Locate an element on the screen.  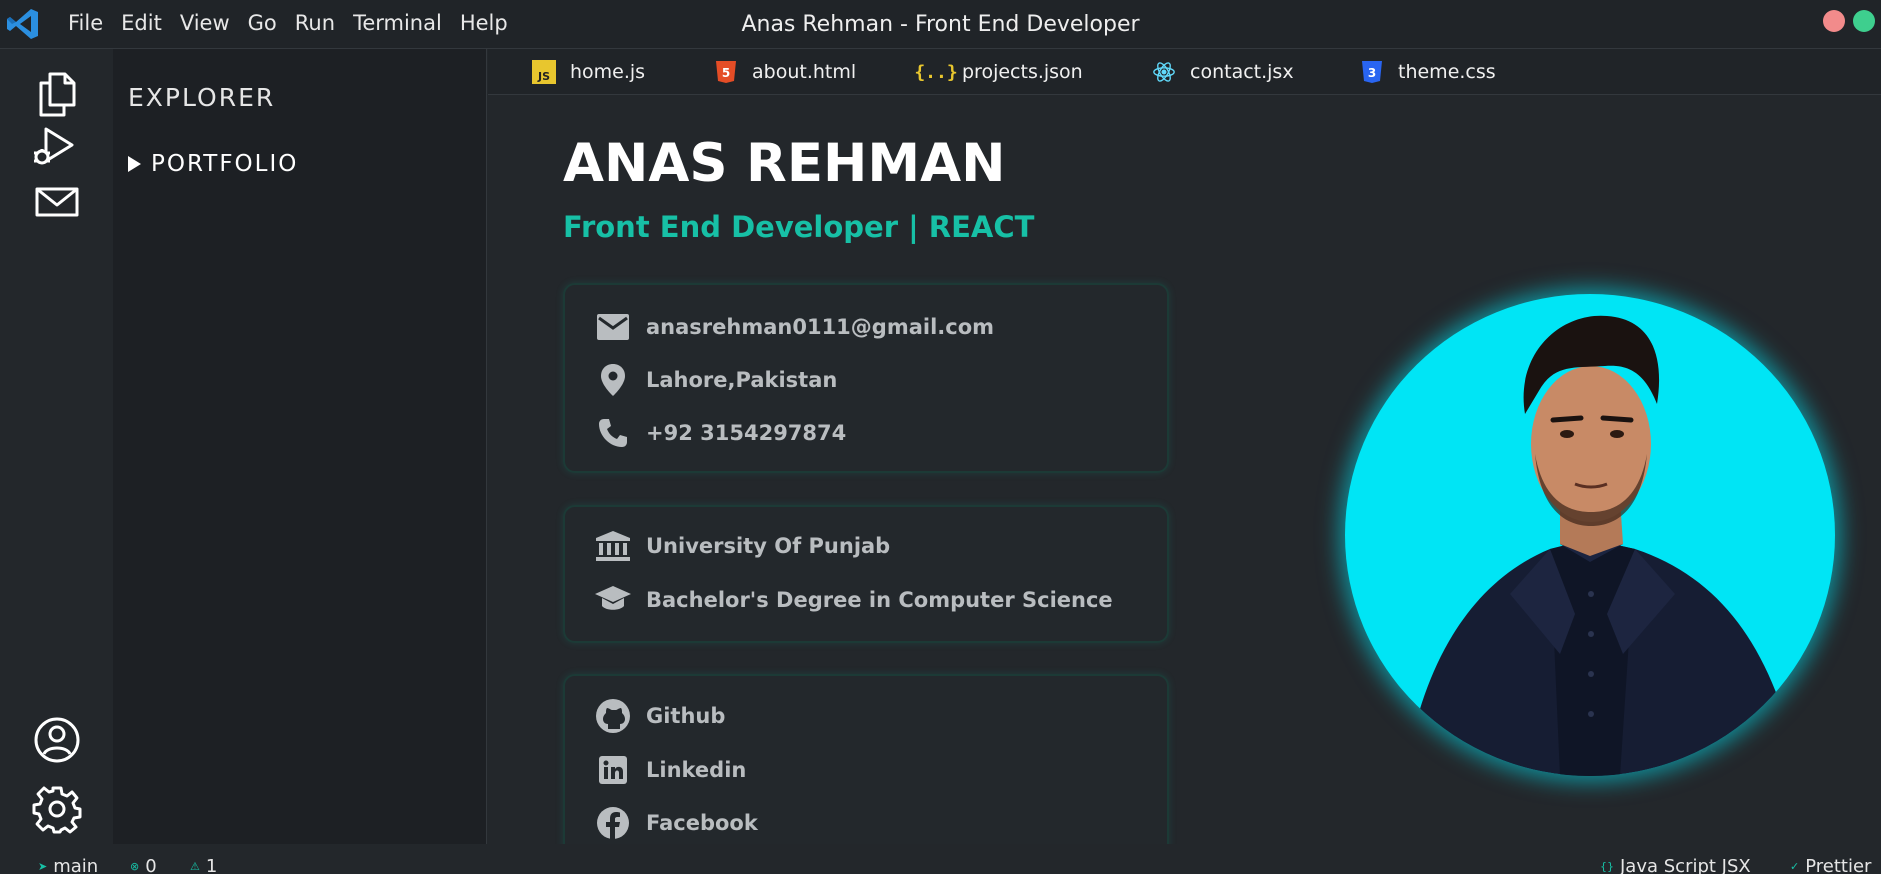
error-circle-icon: ⊗ is located at coordinates (135, 866).